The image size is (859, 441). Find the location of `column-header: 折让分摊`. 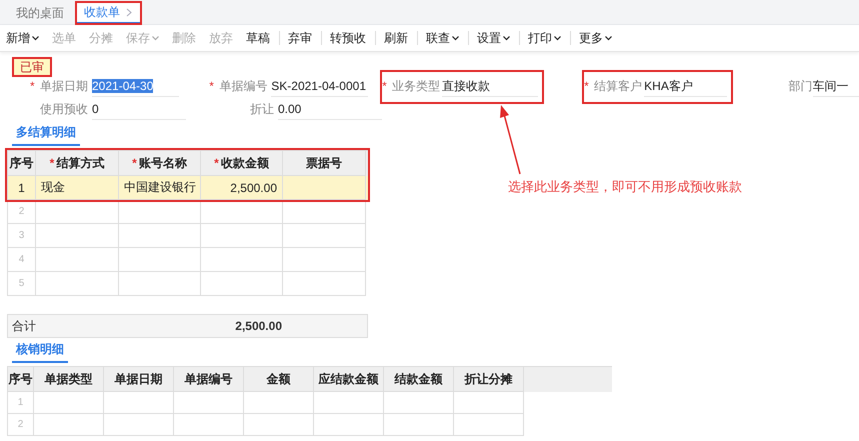

column-header: 折让分摊 is located at coordinates (489, 379).